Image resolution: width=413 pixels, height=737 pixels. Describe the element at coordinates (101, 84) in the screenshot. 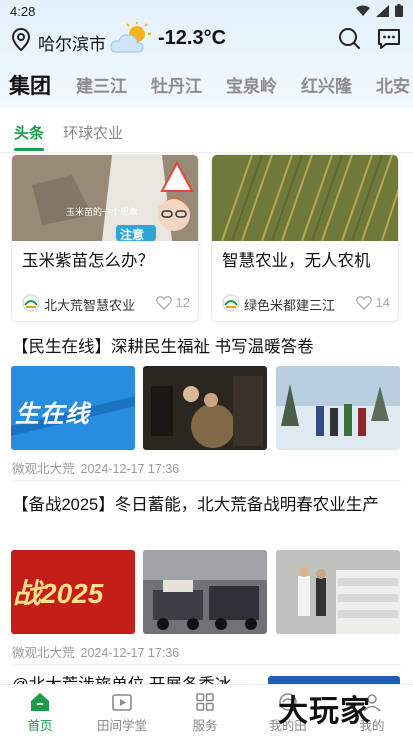

I see `tab-jiansanjiang: 建三江` at that location.